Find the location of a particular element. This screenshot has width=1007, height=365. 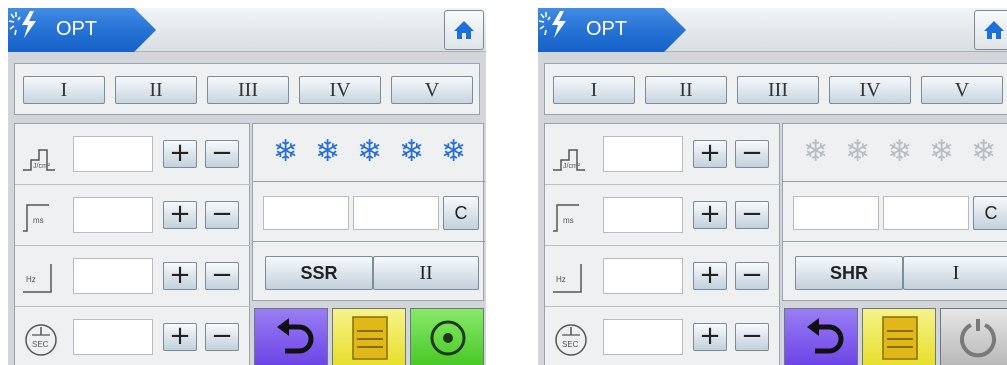

cooling-mode-section: ❄ ❄ ❄ ❄ ❄ C SSR II is located at coordinates (368, 212).